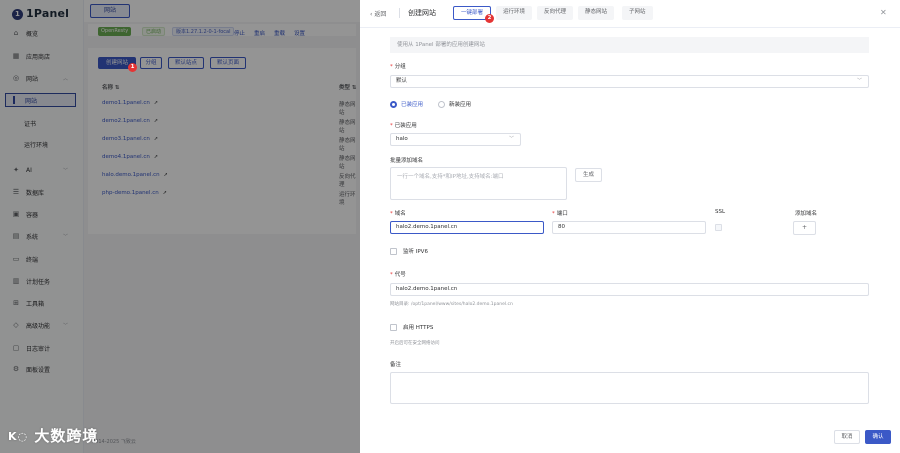 The height and width of the screenshot is (453, 900). What do you see at coordinates (398, 67) in the screenshot?
I see `group-label: * 分组` at bounding box center [398, 67].